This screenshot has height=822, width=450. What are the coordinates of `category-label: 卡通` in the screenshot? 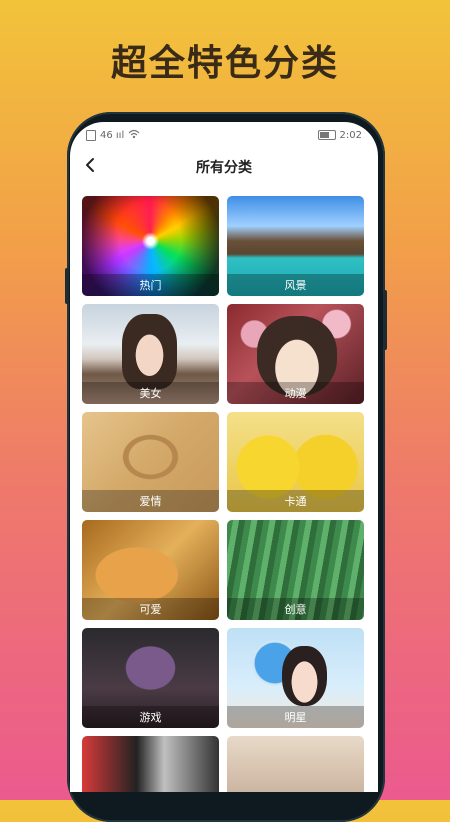 It's located at (295, 501).